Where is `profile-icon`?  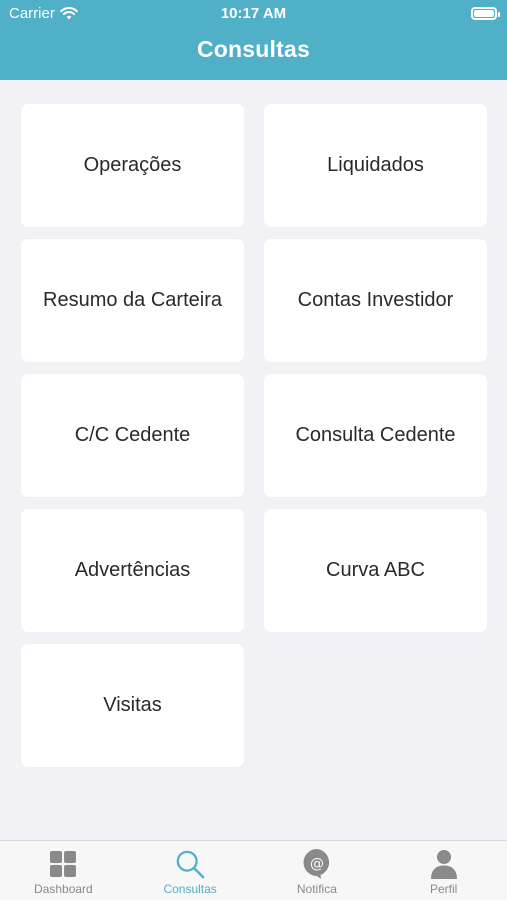
profile-icon is located at coordinates (444, 864).